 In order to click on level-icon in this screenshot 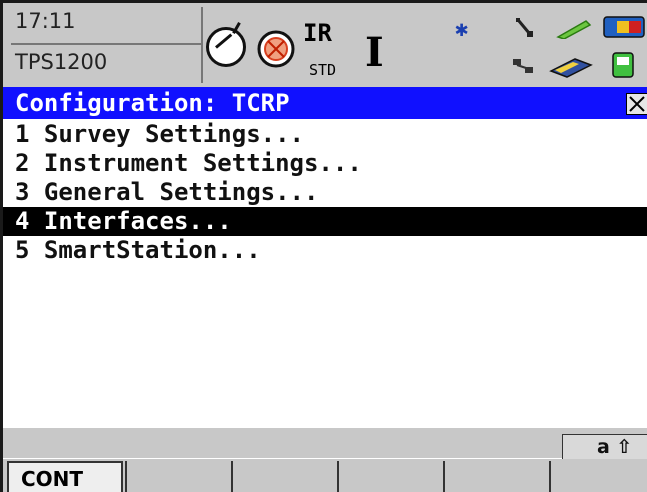, I will do `click(574, 28)`.